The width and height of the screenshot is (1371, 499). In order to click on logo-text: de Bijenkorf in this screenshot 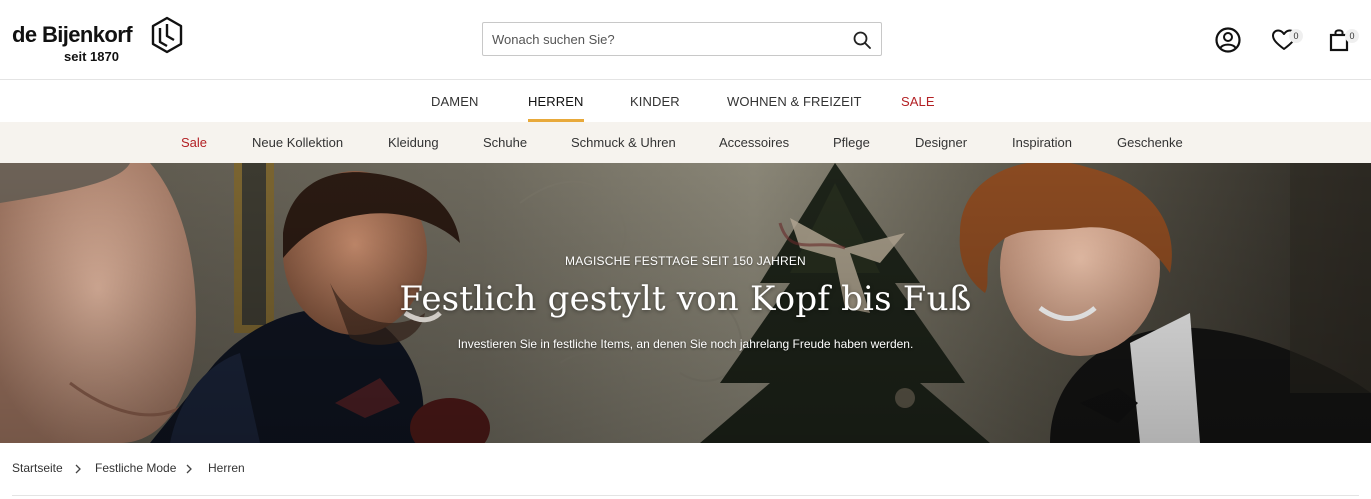, I will do `click(72, 34)`.